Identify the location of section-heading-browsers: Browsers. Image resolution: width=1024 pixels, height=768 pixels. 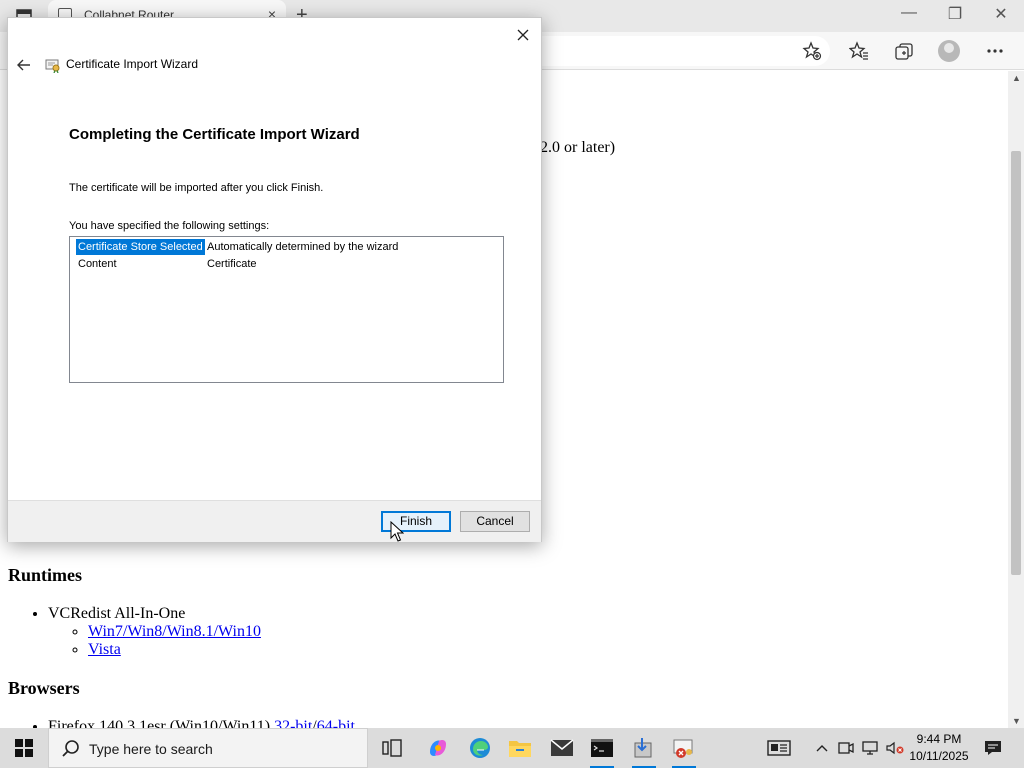
(44, 688).